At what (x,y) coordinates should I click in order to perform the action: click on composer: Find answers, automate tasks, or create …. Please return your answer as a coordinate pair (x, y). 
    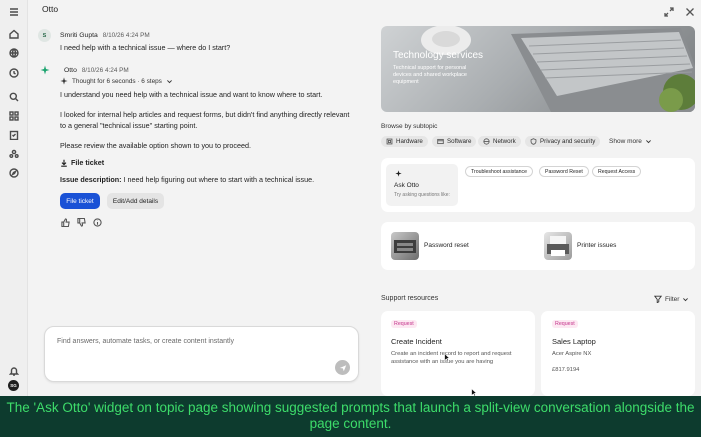
    Looking at the image, I should click on (201, 354).